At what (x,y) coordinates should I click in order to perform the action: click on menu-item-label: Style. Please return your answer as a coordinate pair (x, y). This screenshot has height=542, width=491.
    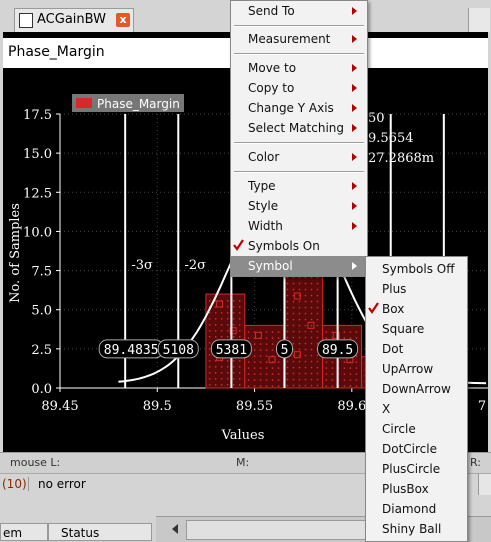
    Looking at the image, I should click on (263, 206).